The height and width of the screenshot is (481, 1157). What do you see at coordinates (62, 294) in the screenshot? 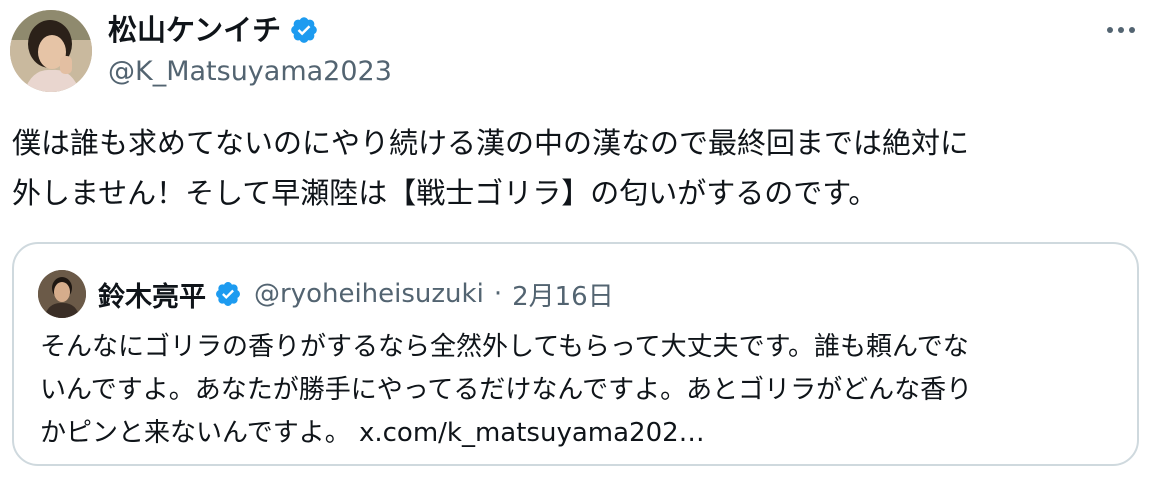
I see `quoted-author-avatar` at bounding box center [62, 294].